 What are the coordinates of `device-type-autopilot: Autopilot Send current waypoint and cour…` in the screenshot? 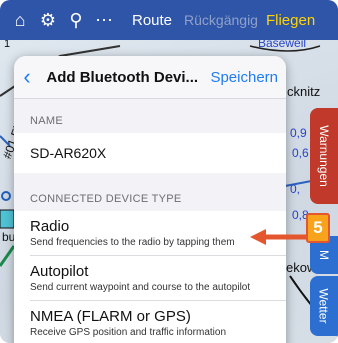 It's located at (150, 278).